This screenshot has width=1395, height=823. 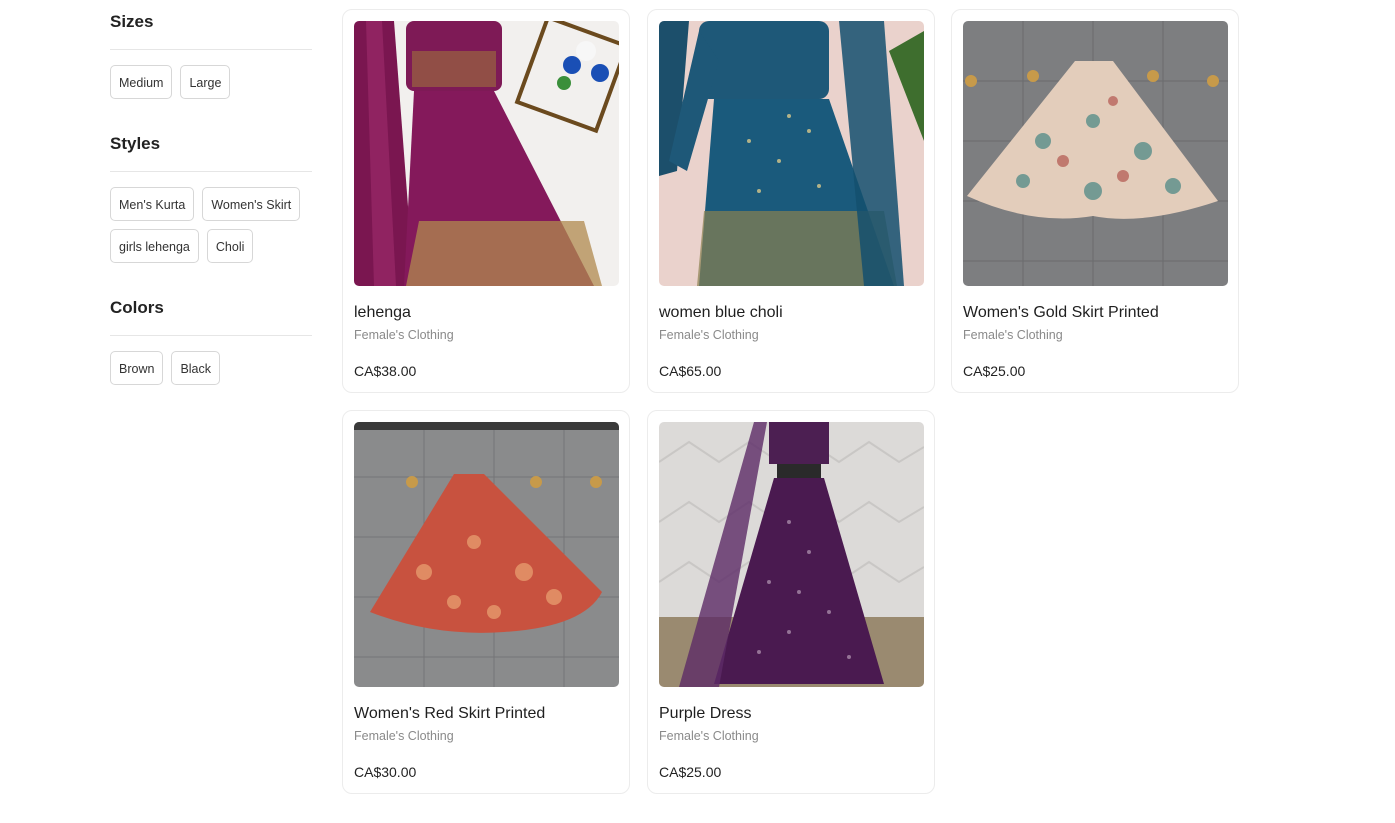 What do you see at coordinates (385, 772) in the screenshot?
I see `product-price: CA$30.00` at bounding box center [385, 772].